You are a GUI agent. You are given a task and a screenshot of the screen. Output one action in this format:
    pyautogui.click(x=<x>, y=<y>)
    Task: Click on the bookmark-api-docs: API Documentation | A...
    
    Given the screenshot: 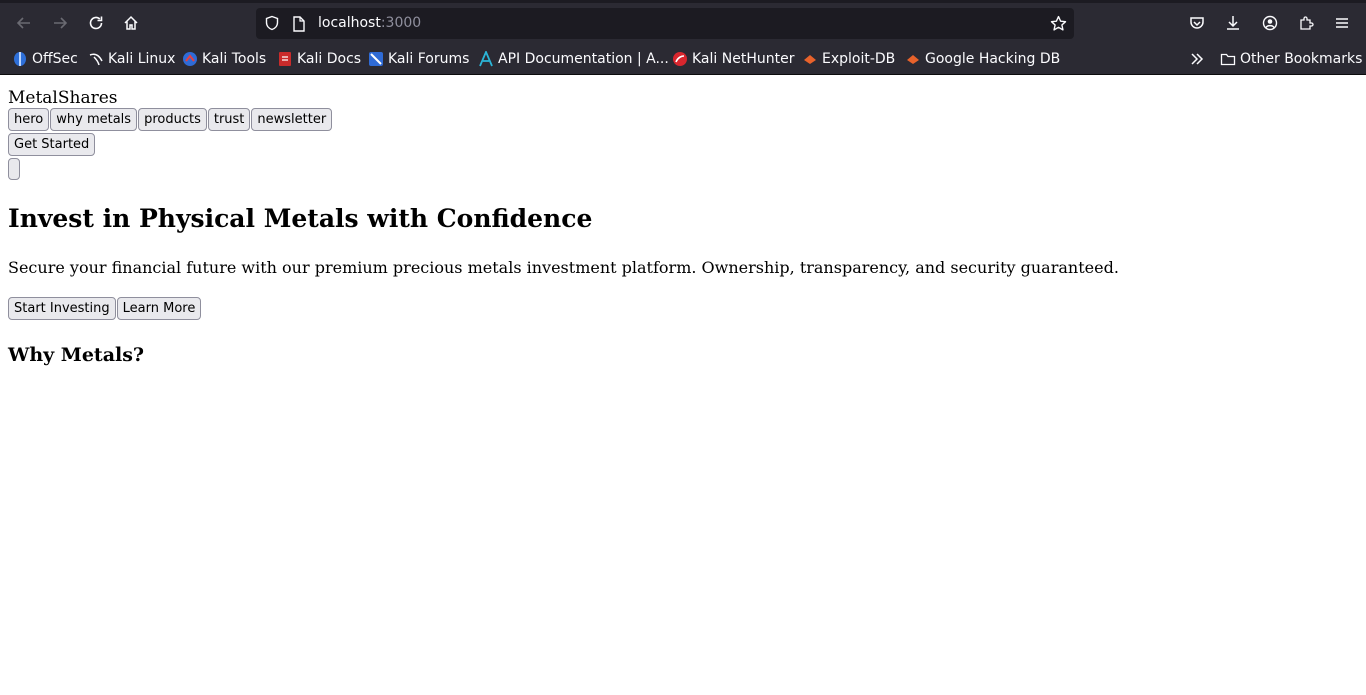 What is the action you would take?
    pyautogui.click(x=573, y=59)
    